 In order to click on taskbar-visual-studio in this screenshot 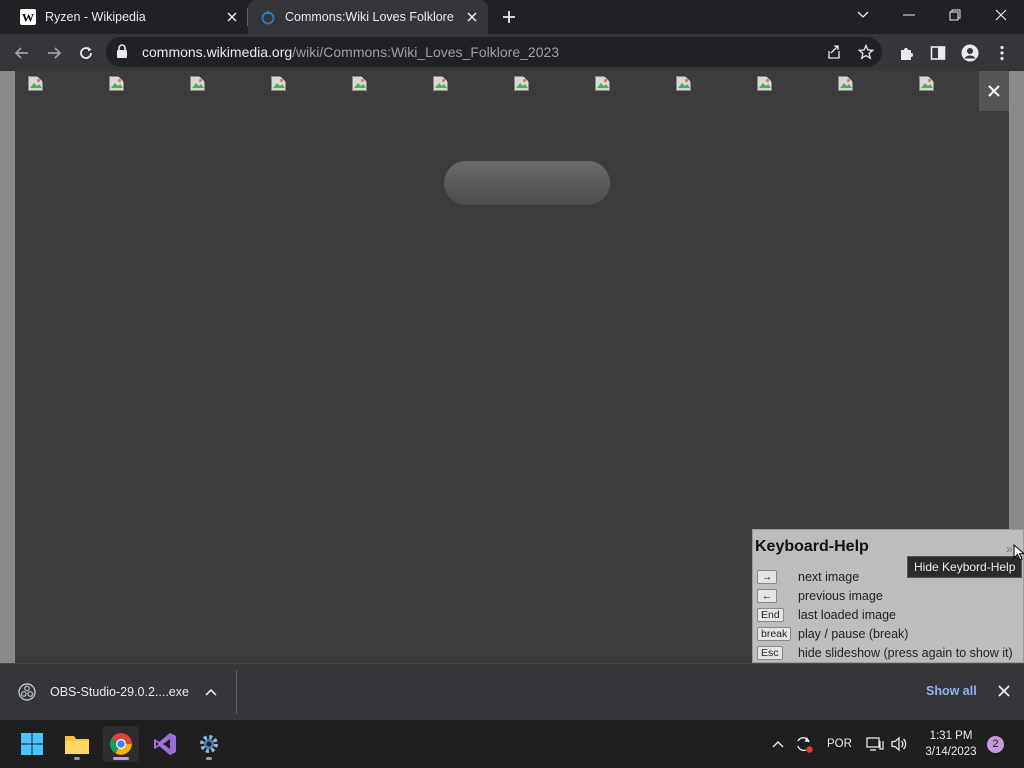, I will do `click(165, 744)`.